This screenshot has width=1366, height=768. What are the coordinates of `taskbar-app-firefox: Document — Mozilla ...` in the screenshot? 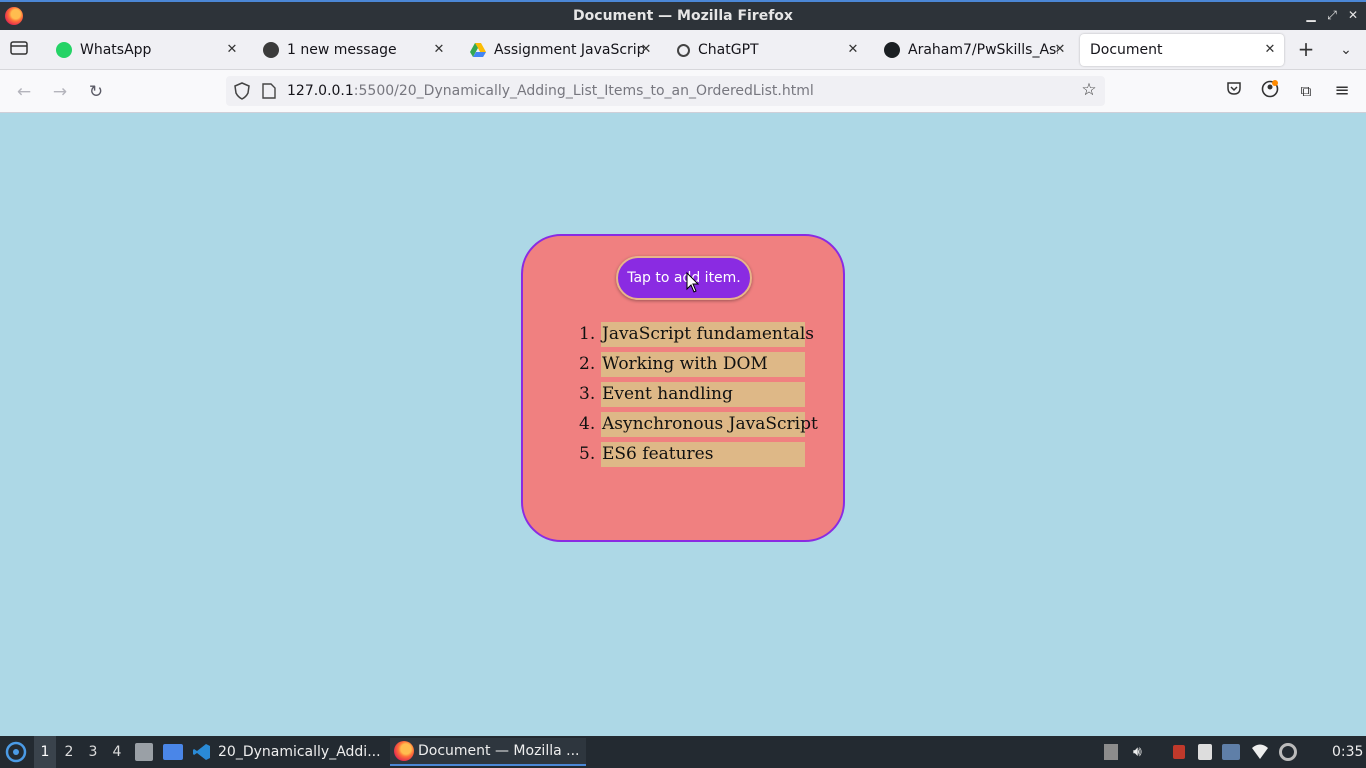 It's located at (488, 752).